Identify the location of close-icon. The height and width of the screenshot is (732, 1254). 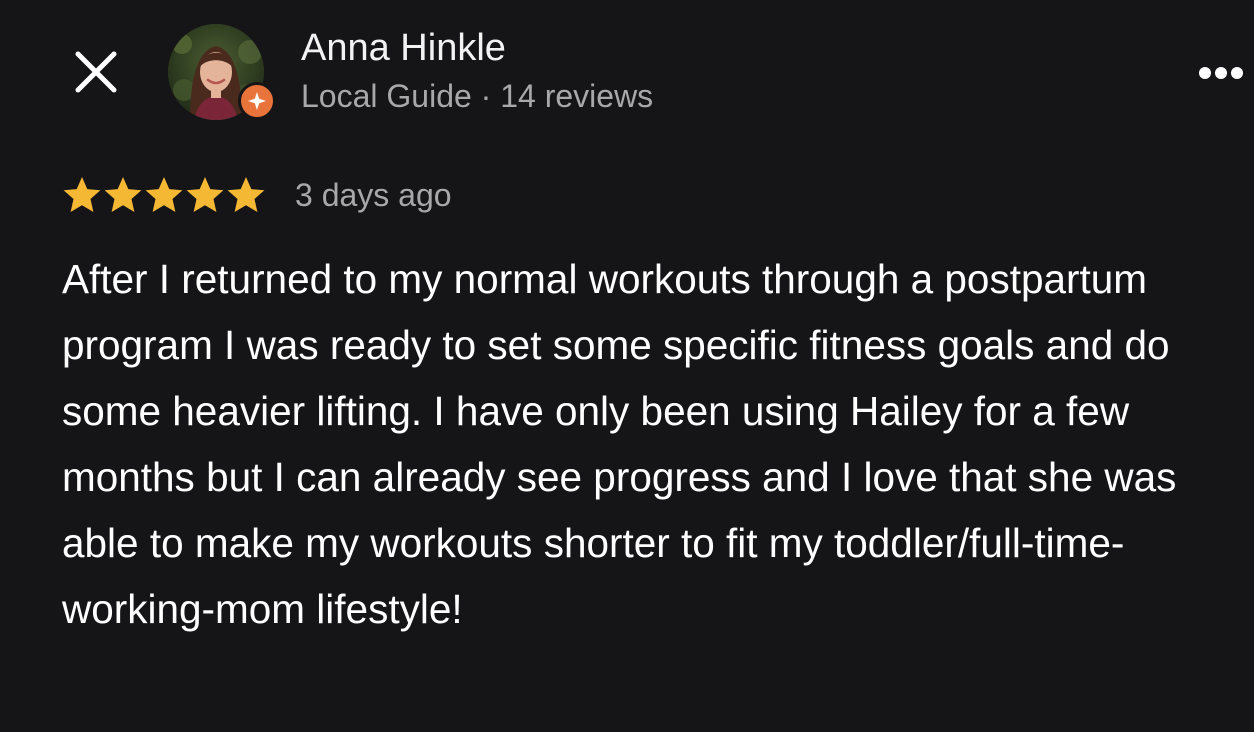
(96, 72).